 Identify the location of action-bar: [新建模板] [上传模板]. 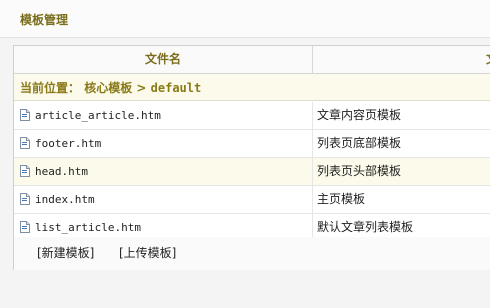
(252, 253).